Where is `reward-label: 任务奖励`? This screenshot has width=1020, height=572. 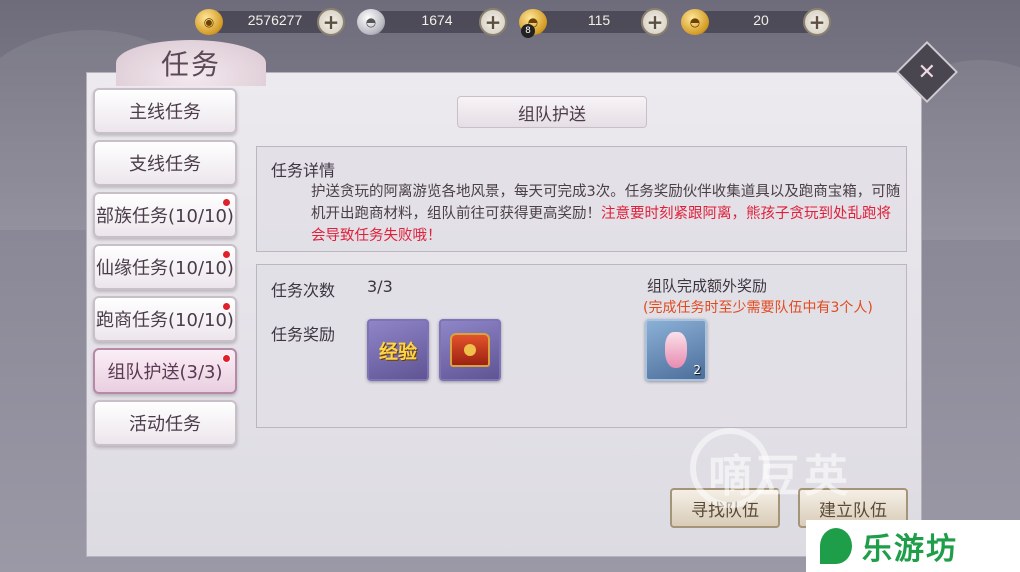 reward-label: 任务奖励 is located at coordinates (303, 334).